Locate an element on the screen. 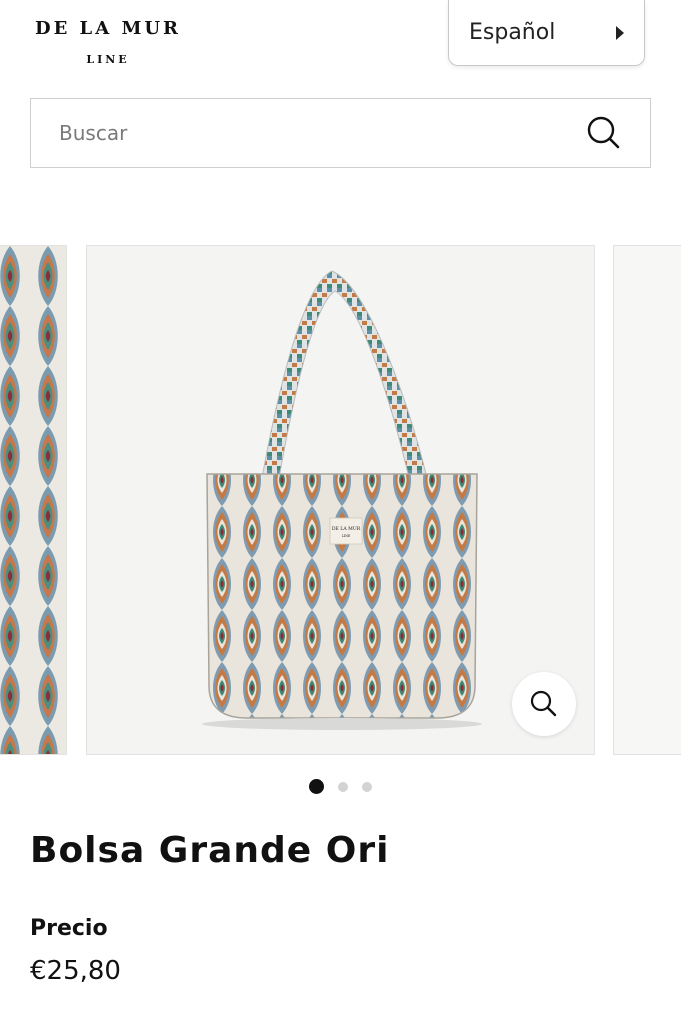 The width and height of the screenshot is (681, 1024). search-bar is located at coordinates (340, 133).